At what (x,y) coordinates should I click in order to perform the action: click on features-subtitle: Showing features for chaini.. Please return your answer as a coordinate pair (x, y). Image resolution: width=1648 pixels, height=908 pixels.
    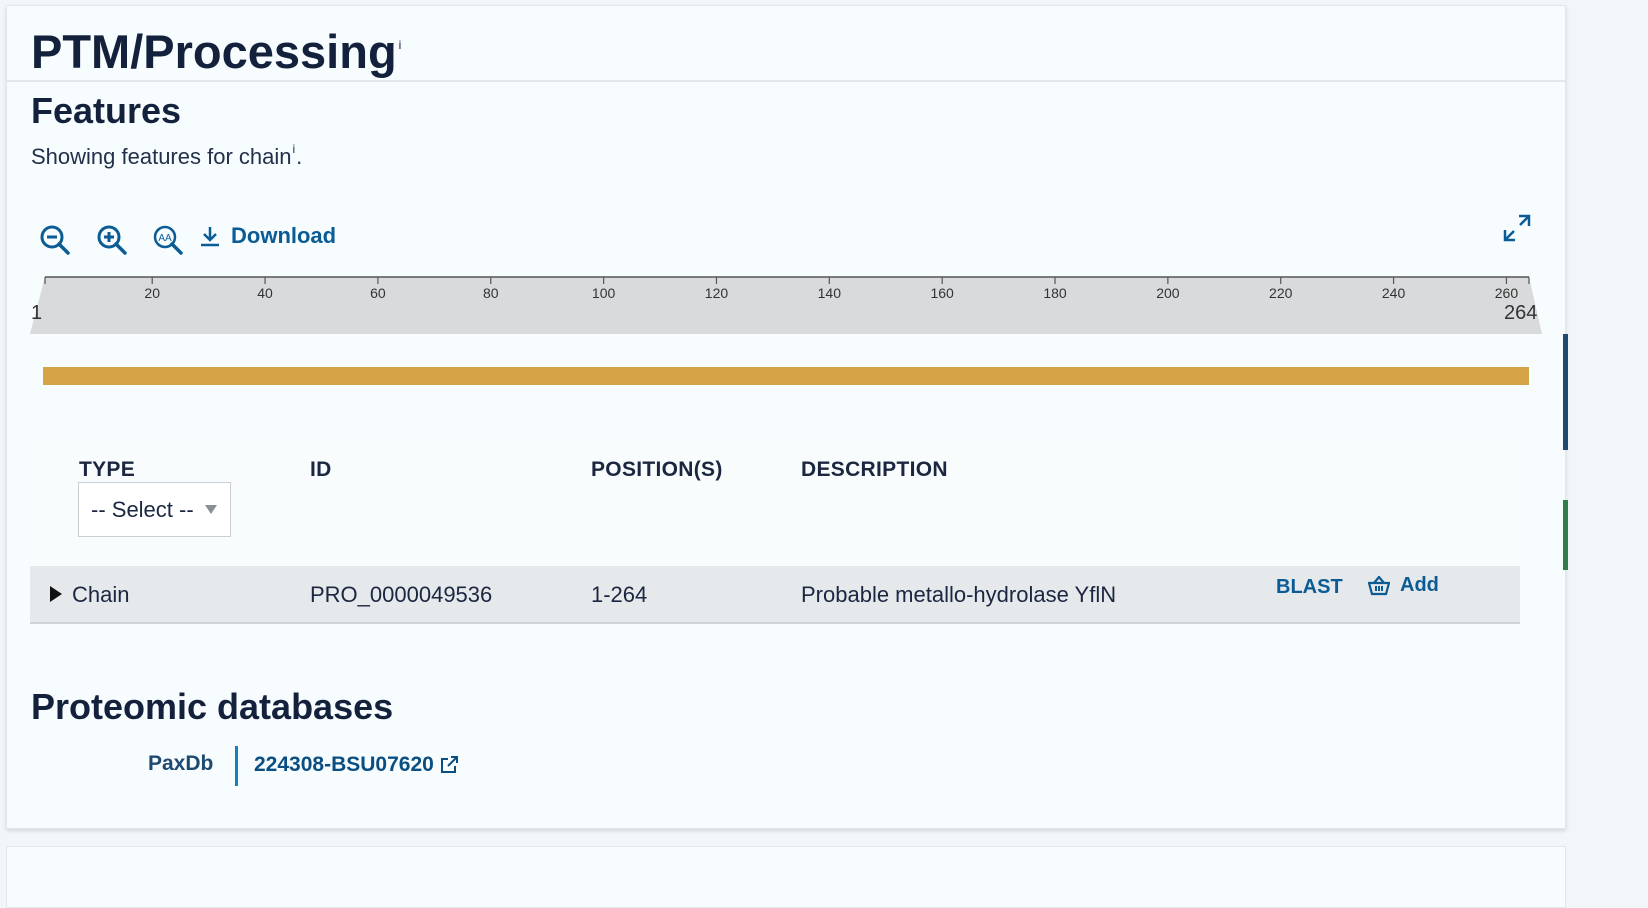
    Looking at the image, I should click on (167, 155).